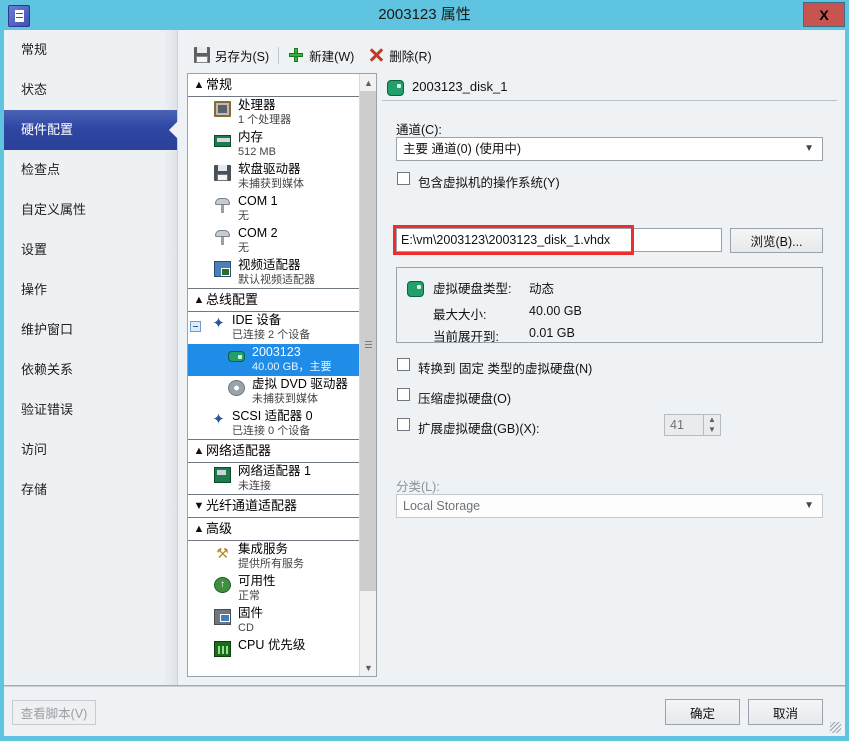 The width and height of the screenshot is (849, 741). Describe the element at coordinates (555, 311) in the screenshot. I see `max-size-value: 40.00 GB` at that location.